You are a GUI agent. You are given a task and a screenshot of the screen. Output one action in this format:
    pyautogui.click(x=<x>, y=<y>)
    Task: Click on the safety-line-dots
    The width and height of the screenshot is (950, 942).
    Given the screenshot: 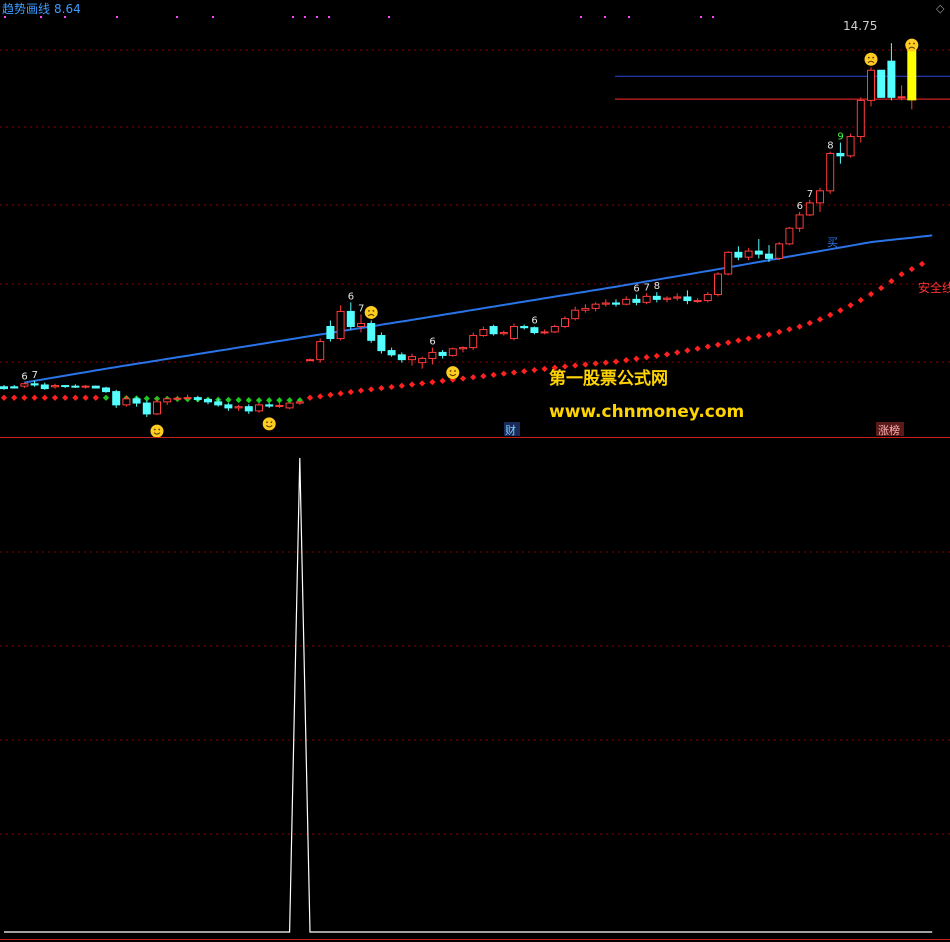 What is the action you would take?
    pyautogui.click(x=463, y=332)
    